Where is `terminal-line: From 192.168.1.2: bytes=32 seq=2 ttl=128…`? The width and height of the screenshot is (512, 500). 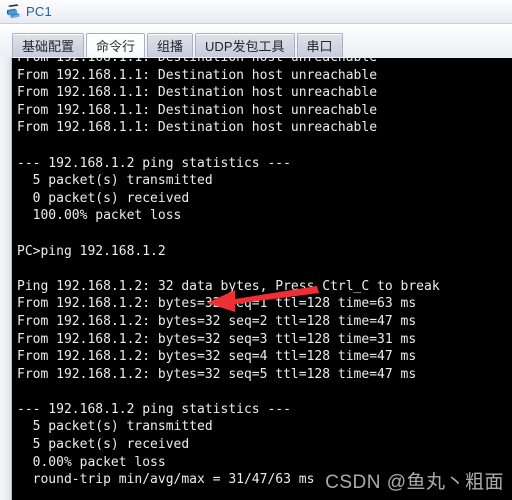 terminal-line: From 192.168.1.2: bytes=32 seq=2 ttl=128… is located at coordinates (217, 321).